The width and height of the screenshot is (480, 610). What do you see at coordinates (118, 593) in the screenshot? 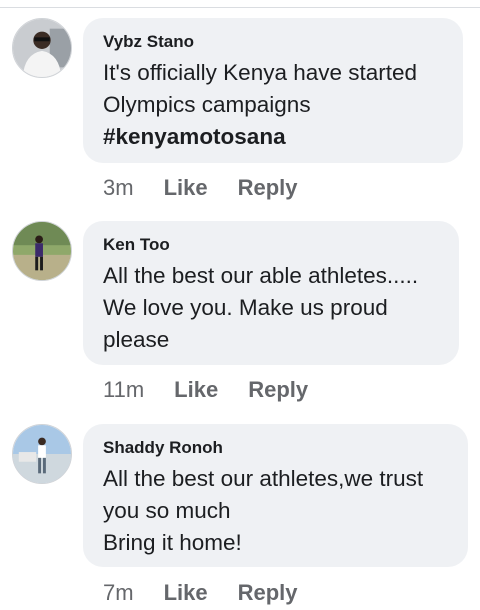
I see `comment-timestamp: 7m` at bounding box center [118, 593].